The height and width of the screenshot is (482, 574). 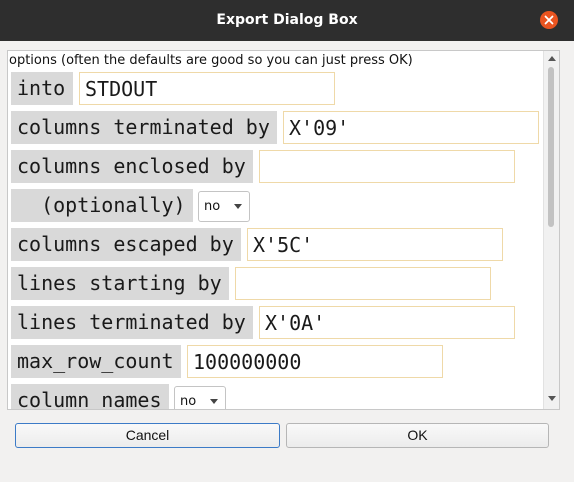 What do you see at coordinates (387, 166) in the screenshot?
I see `columns-enclosed-by-input` at bounding box center [387, 166].